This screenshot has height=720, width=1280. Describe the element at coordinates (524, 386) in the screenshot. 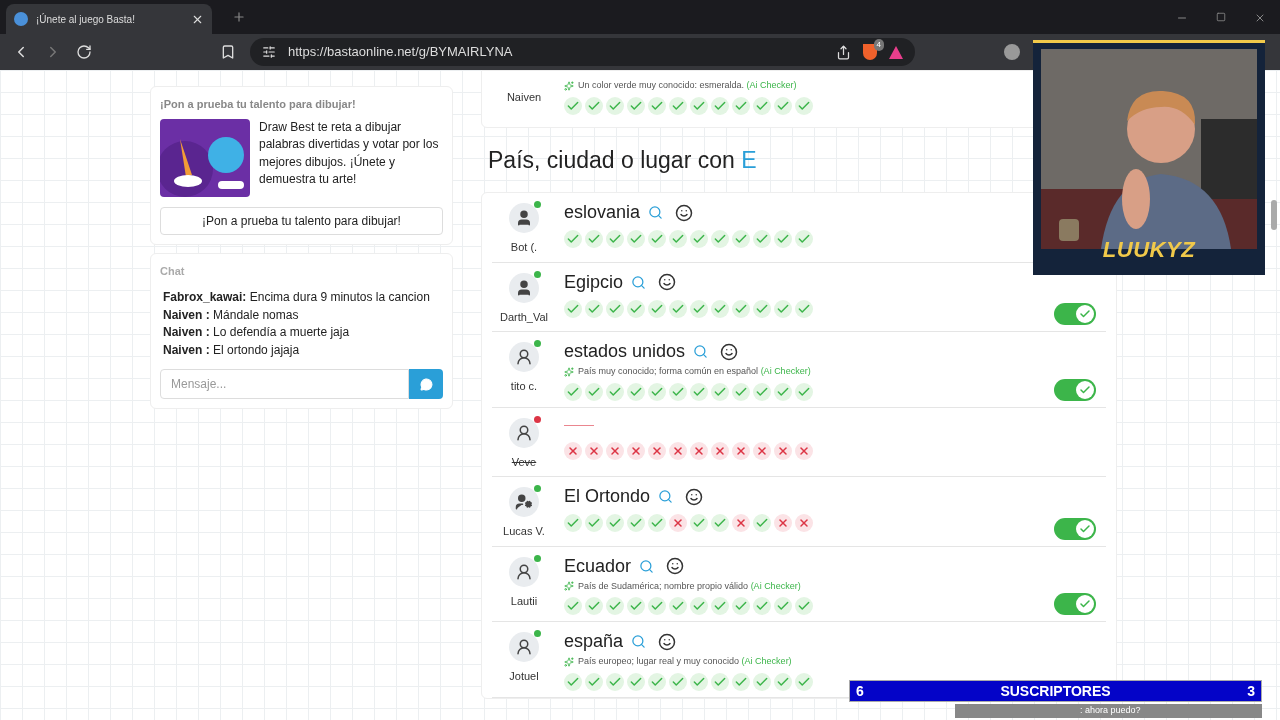

I see `player-name: tito c.` at that location.